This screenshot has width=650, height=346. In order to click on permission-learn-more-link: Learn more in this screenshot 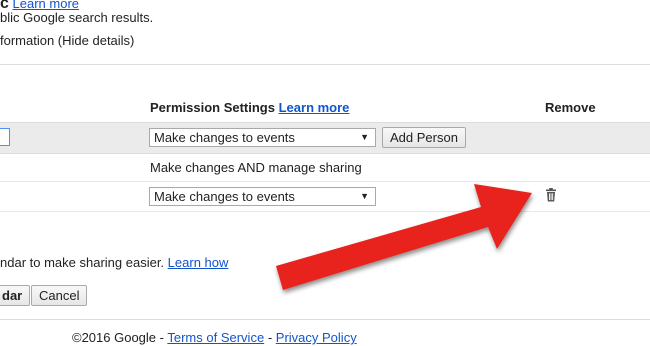, I will do `click(314, 107)`.